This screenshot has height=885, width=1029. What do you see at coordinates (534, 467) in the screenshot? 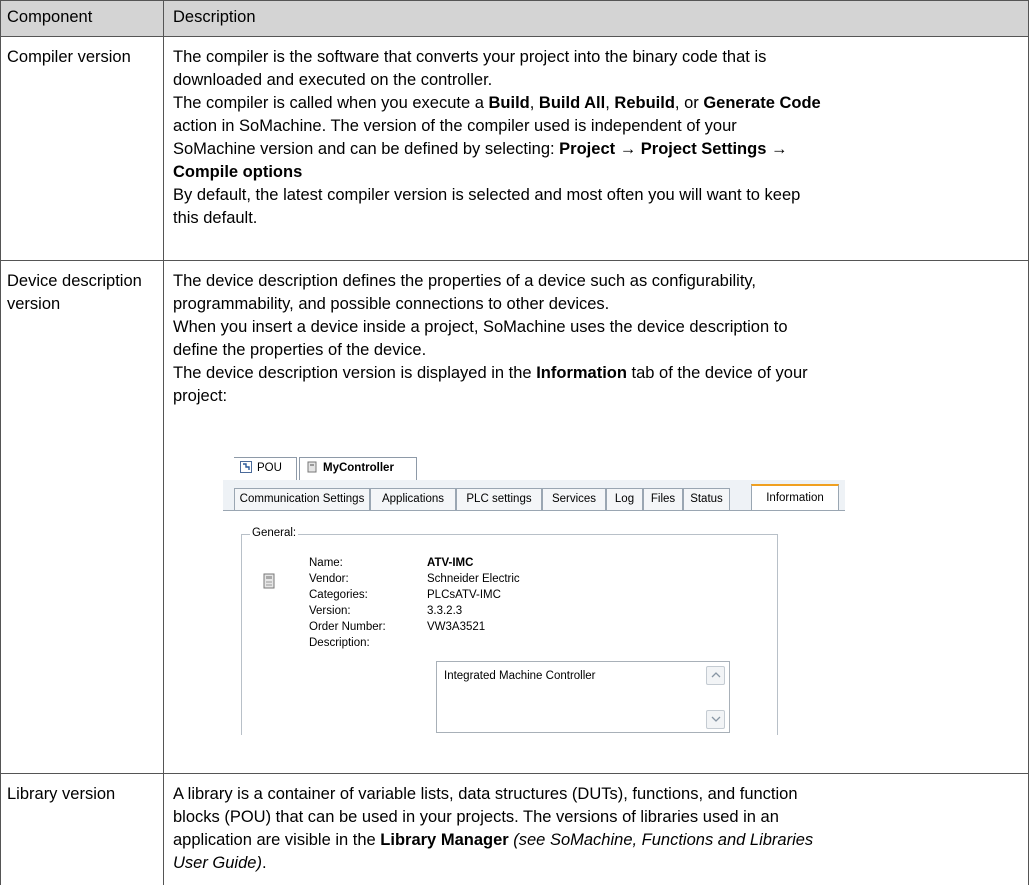
I see `editor-tab-strip: POU MyController` at bounding box center [534, 467].